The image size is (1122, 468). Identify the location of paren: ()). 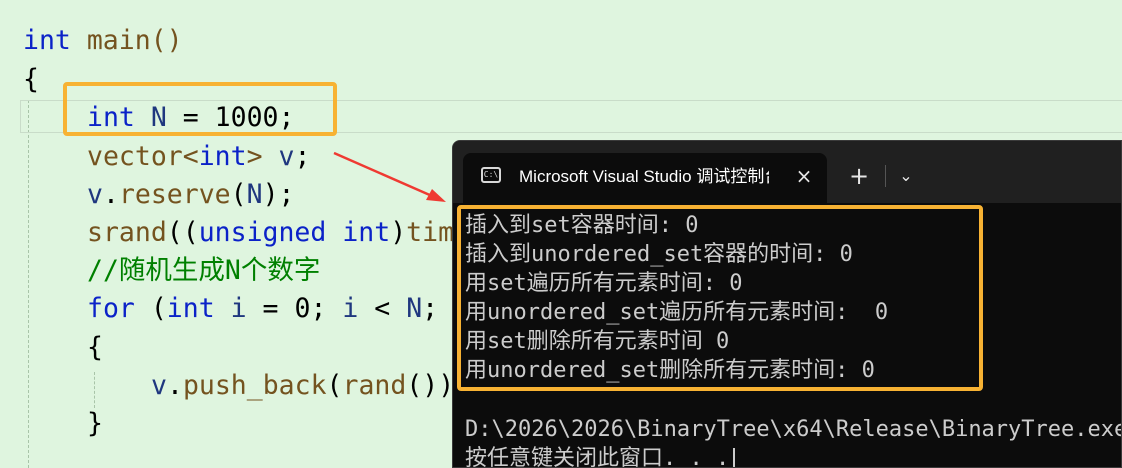
(430, 385).